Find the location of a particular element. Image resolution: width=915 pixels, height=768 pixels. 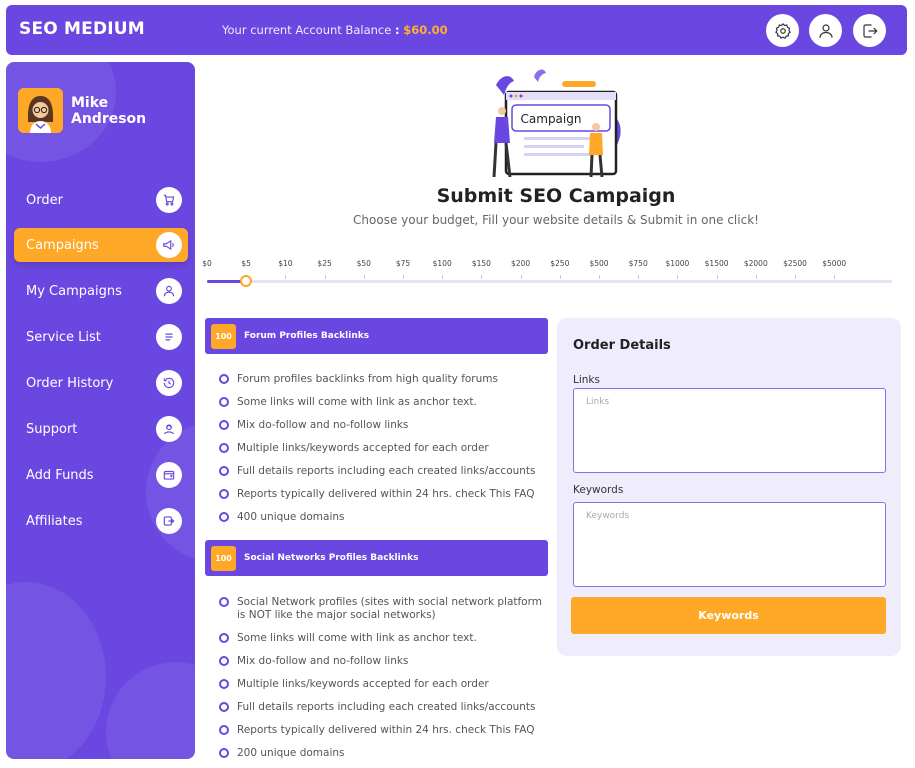

slider-tick-label: $150 is located at coordinates (481, 263).